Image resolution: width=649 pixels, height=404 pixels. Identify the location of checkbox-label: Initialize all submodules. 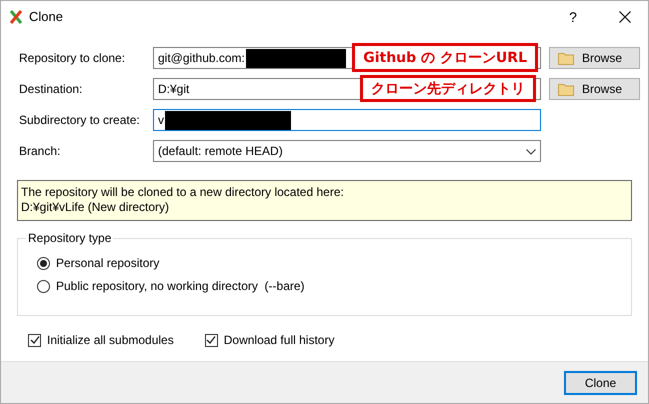
(110, 340).